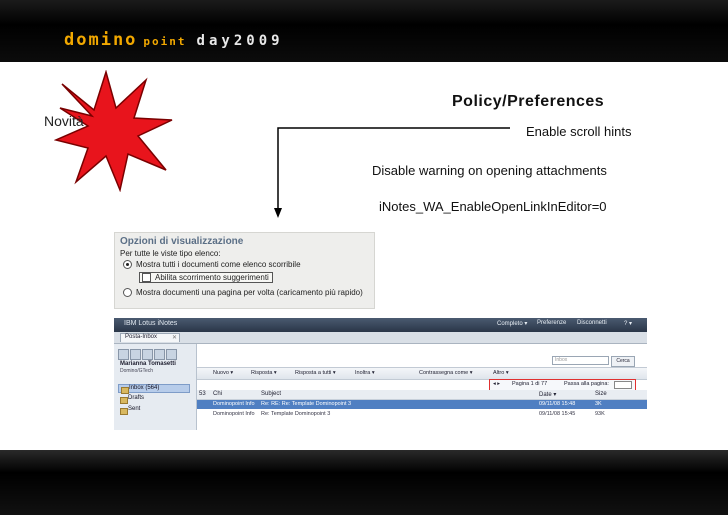  I want to click on toolbar-new-button: Nuovo ▾, so click(223, 373).